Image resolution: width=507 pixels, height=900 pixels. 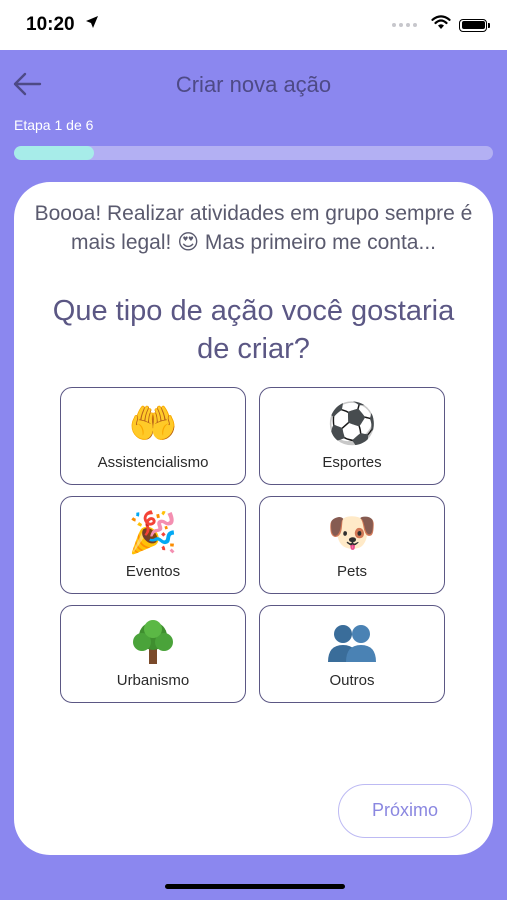 What do you see at coordinates (352, 533) in the screenshot?
I see `dog-face-icon: 🐶` at bounding box center [352, 533].